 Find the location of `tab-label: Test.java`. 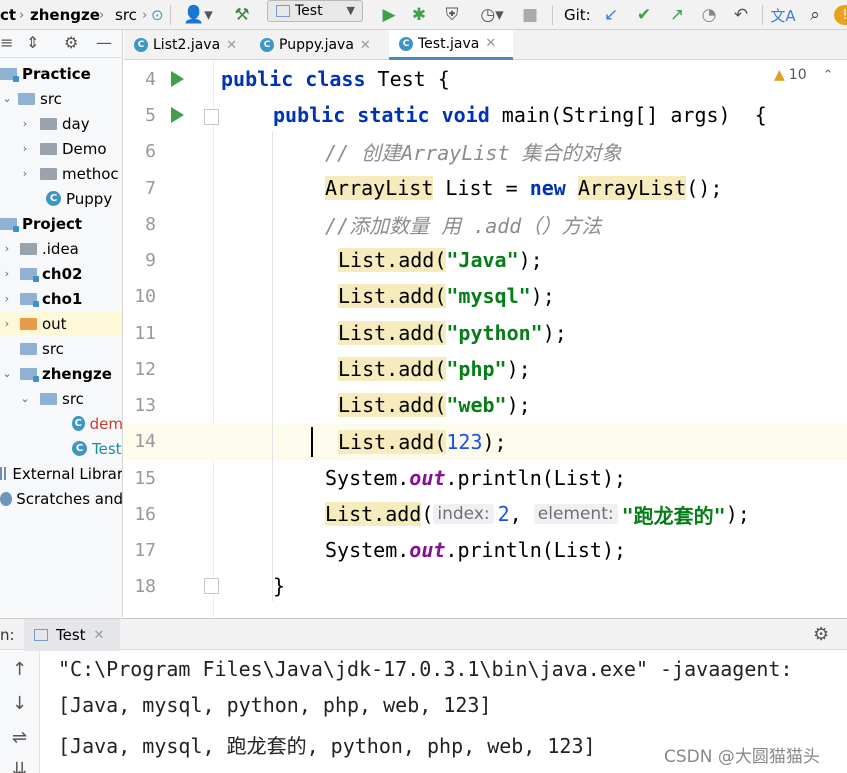

tab-label: Test.java is located at coordinates (449, 43).